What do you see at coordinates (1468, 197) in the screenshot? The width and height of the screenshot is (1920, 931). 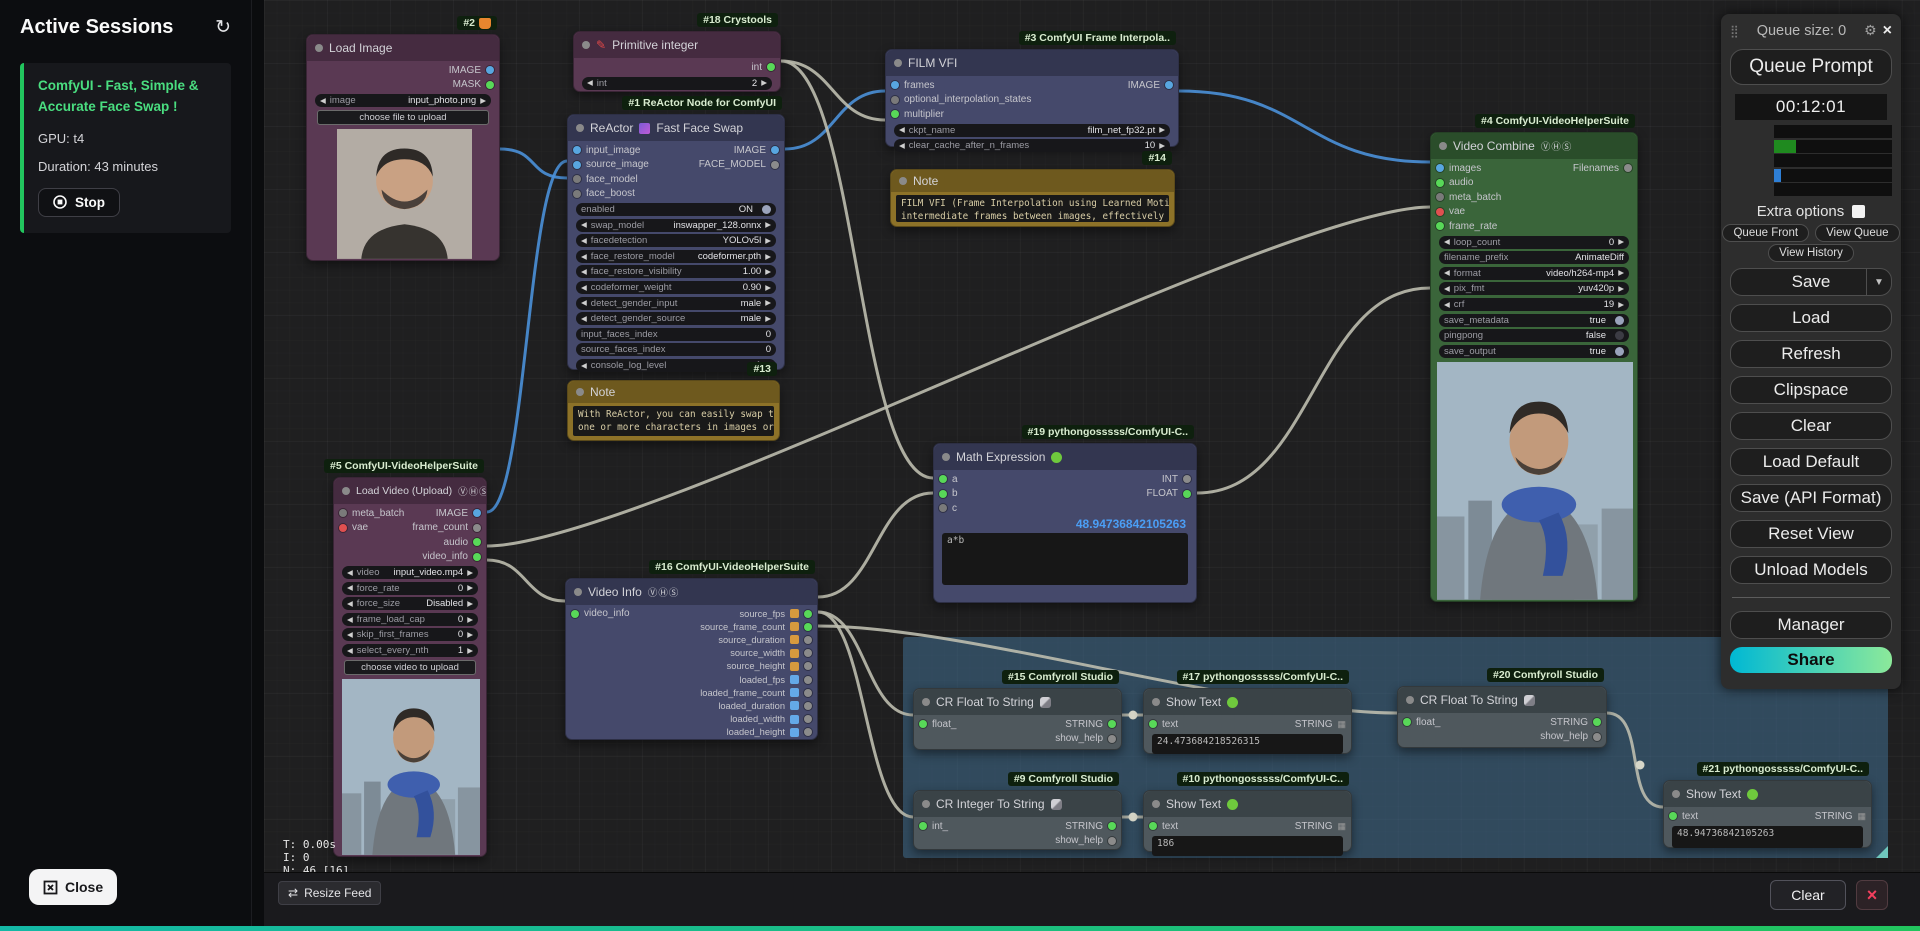 I see `input-port-meta_batch: meta_batch` at bounding box center [1468, 197].